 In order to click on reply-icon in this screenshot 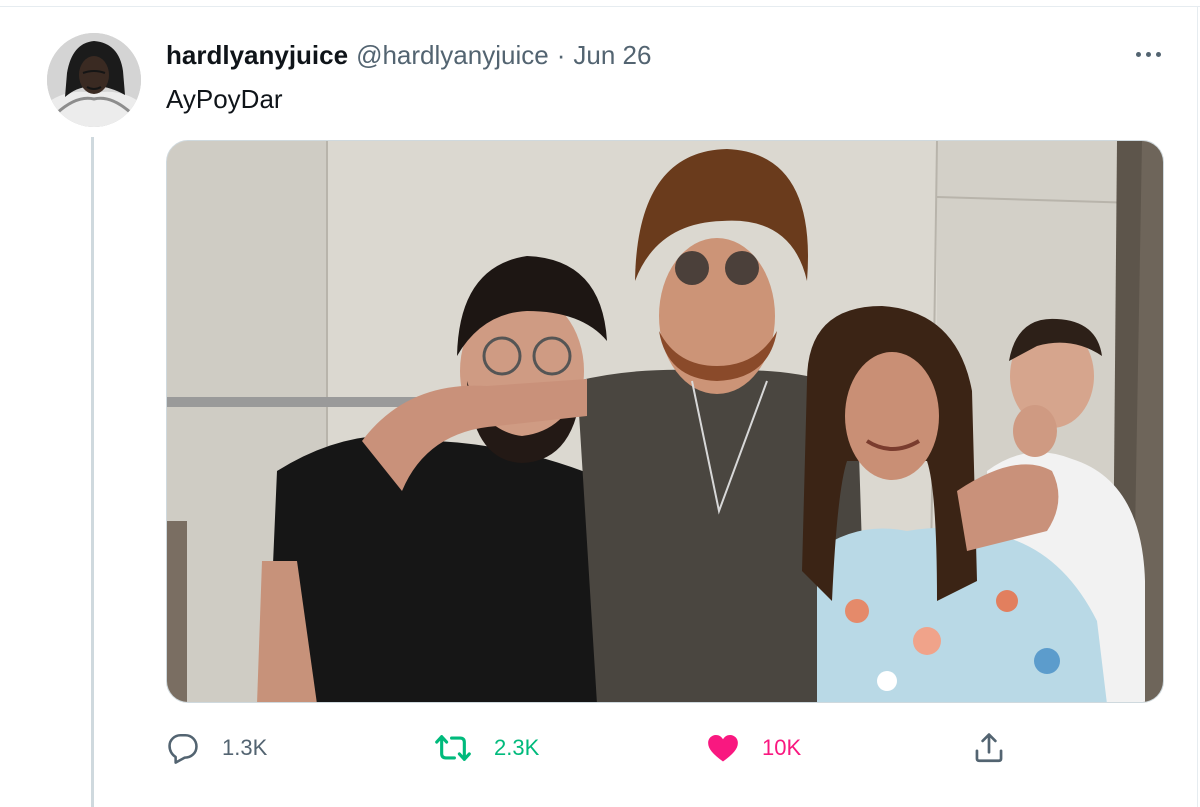, I will do `click(183, 748)`.